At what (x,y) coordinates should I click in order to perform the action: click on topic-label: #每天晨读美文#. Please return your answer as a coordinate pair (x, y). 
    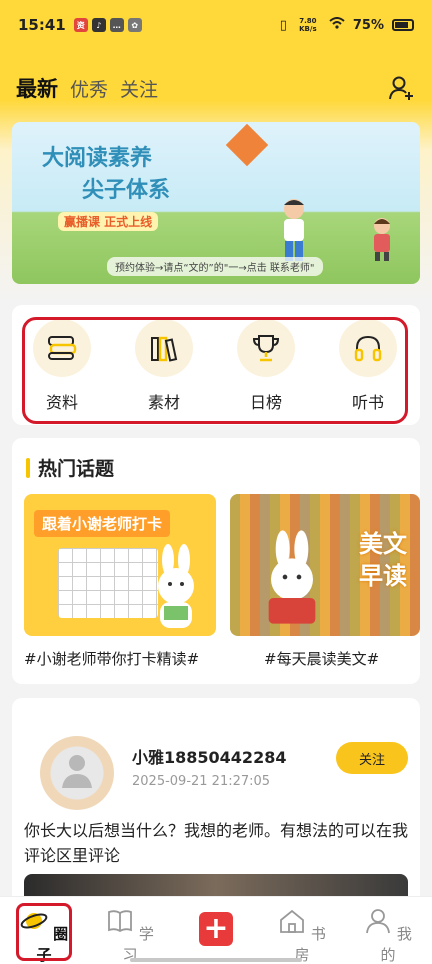
    Looking at the image, I should click on (321, 658).